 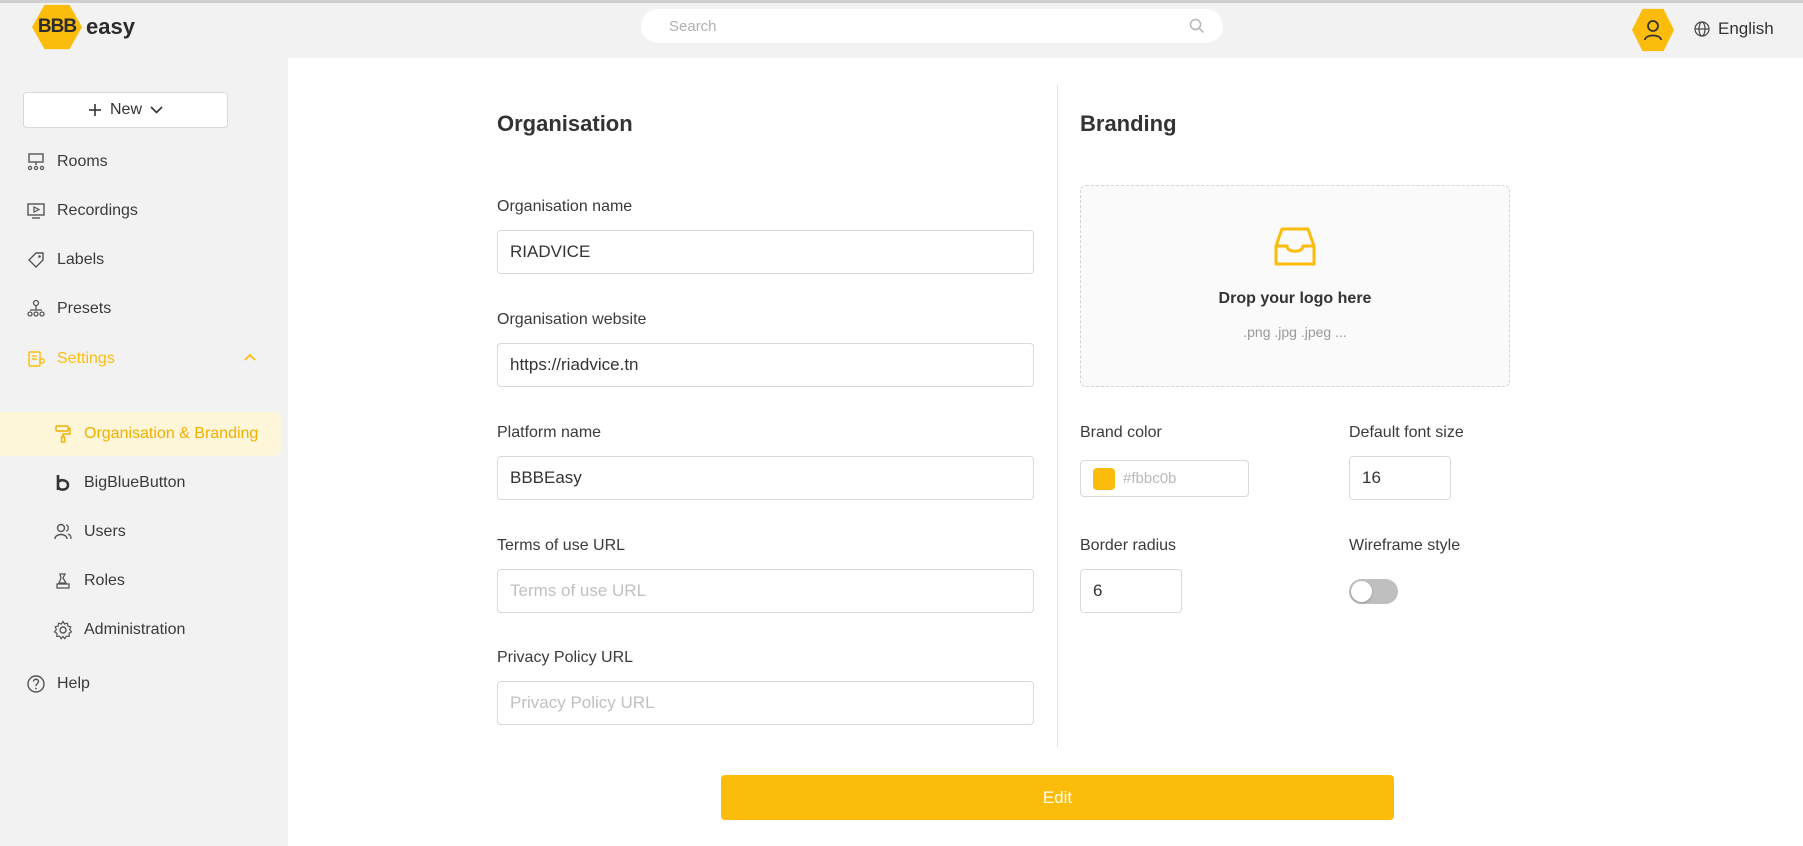 What do you see at coordinates (250, 357) in the screenshot?
I see `chevron-up-icon` at bounding box center [250, 357].